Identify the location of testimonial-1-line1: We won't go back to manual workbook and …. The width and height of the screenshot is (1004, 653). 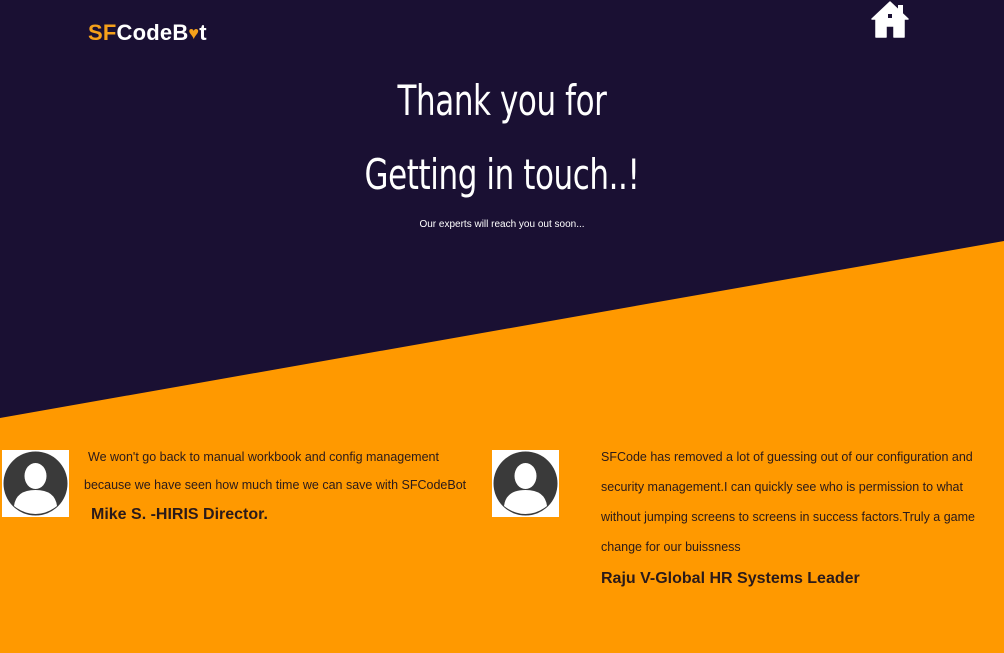
(263, 457).